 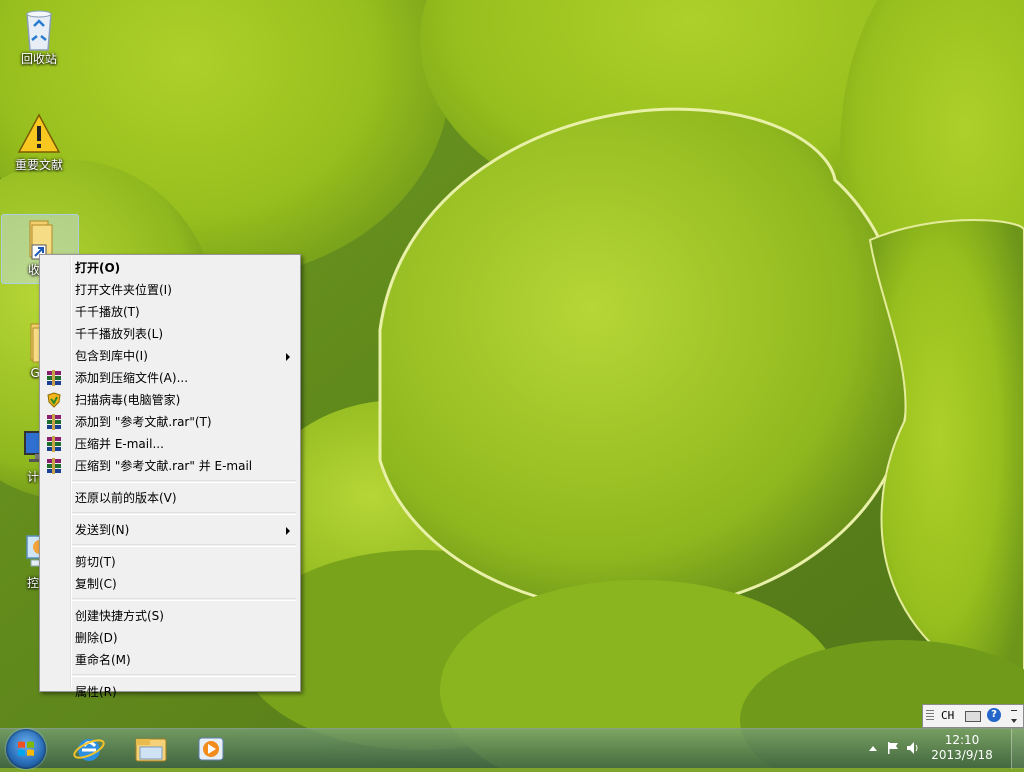 What do you see at coordinates (128, 400) in the screenshot?
I see `menu-item-label: 扫描病毒(电脑管家)` at bounding box center [128, 400].